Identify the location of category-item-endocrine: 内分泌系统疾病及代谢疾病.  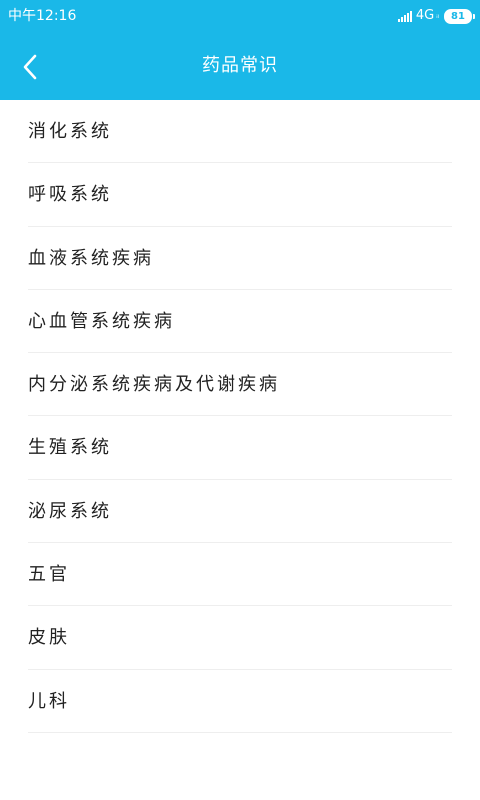
(240, 385).